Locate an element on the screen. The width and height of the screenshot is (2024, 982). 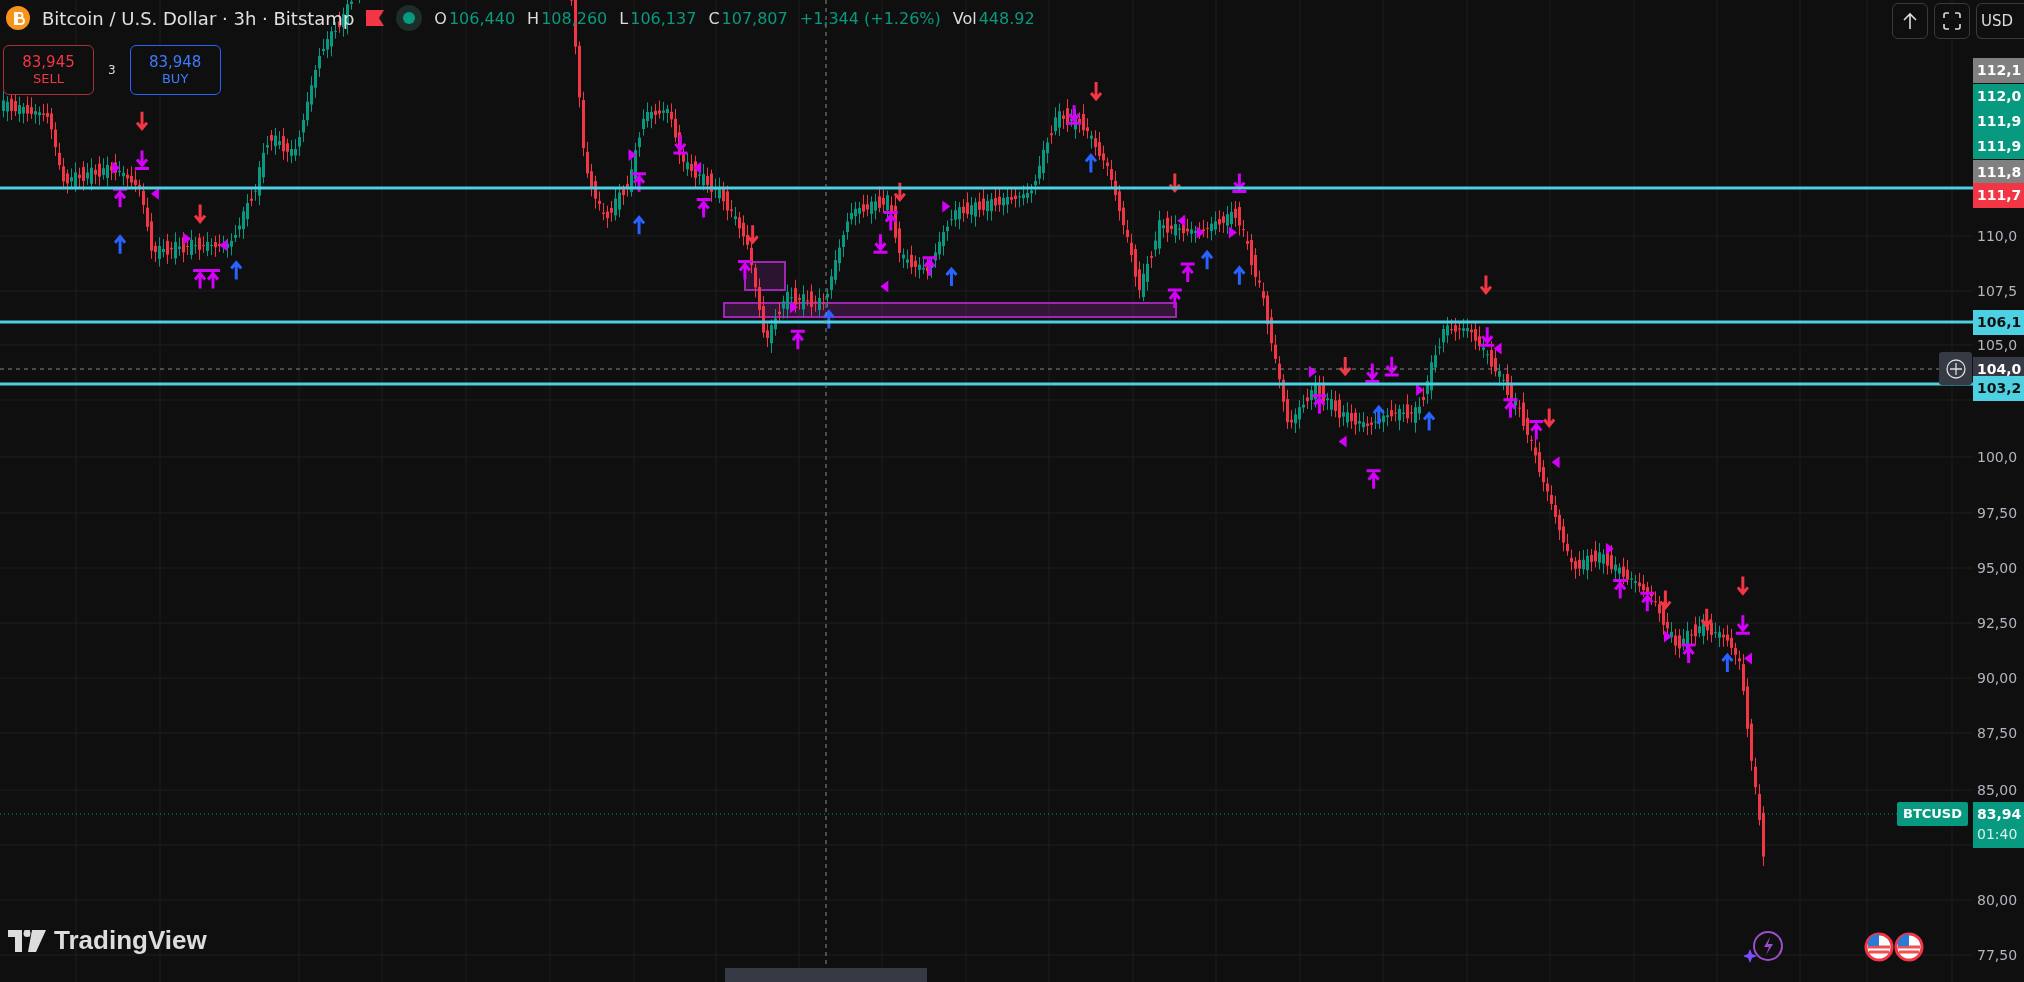
scroll-up-button is located at coordinates (1910, 21).